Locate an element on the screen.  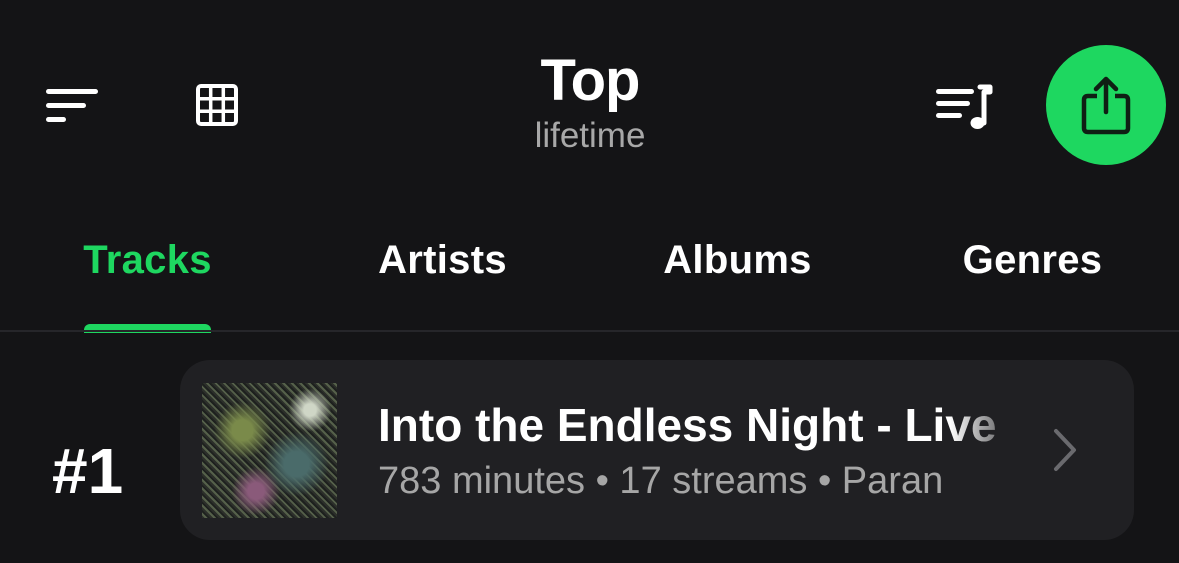
page-subtitle: lifetime is located at coordinates (590, 135).